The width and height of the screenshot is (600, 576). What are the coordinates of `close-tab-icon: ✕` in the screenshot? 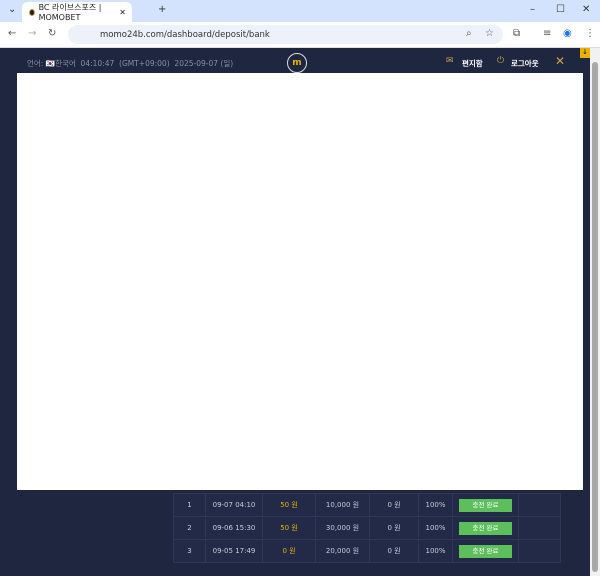 It's located at (122, 12).